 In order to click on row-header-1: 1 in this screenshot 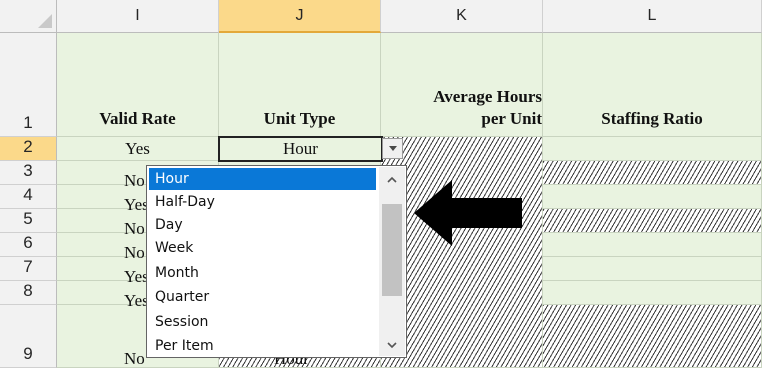, I will do `click(28, 85)`.